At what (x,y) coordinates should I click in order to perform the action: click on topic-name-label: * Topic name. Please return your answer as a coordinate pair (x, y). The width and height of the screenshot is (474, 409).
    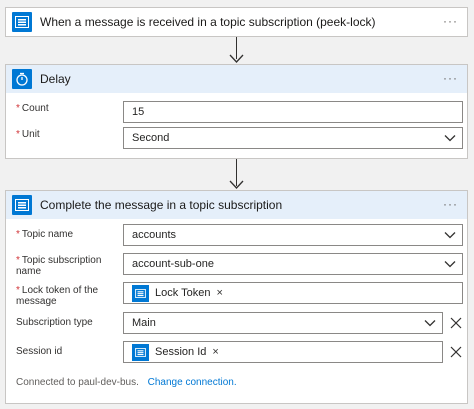
    Looking at the image, I should click on (66, 234).